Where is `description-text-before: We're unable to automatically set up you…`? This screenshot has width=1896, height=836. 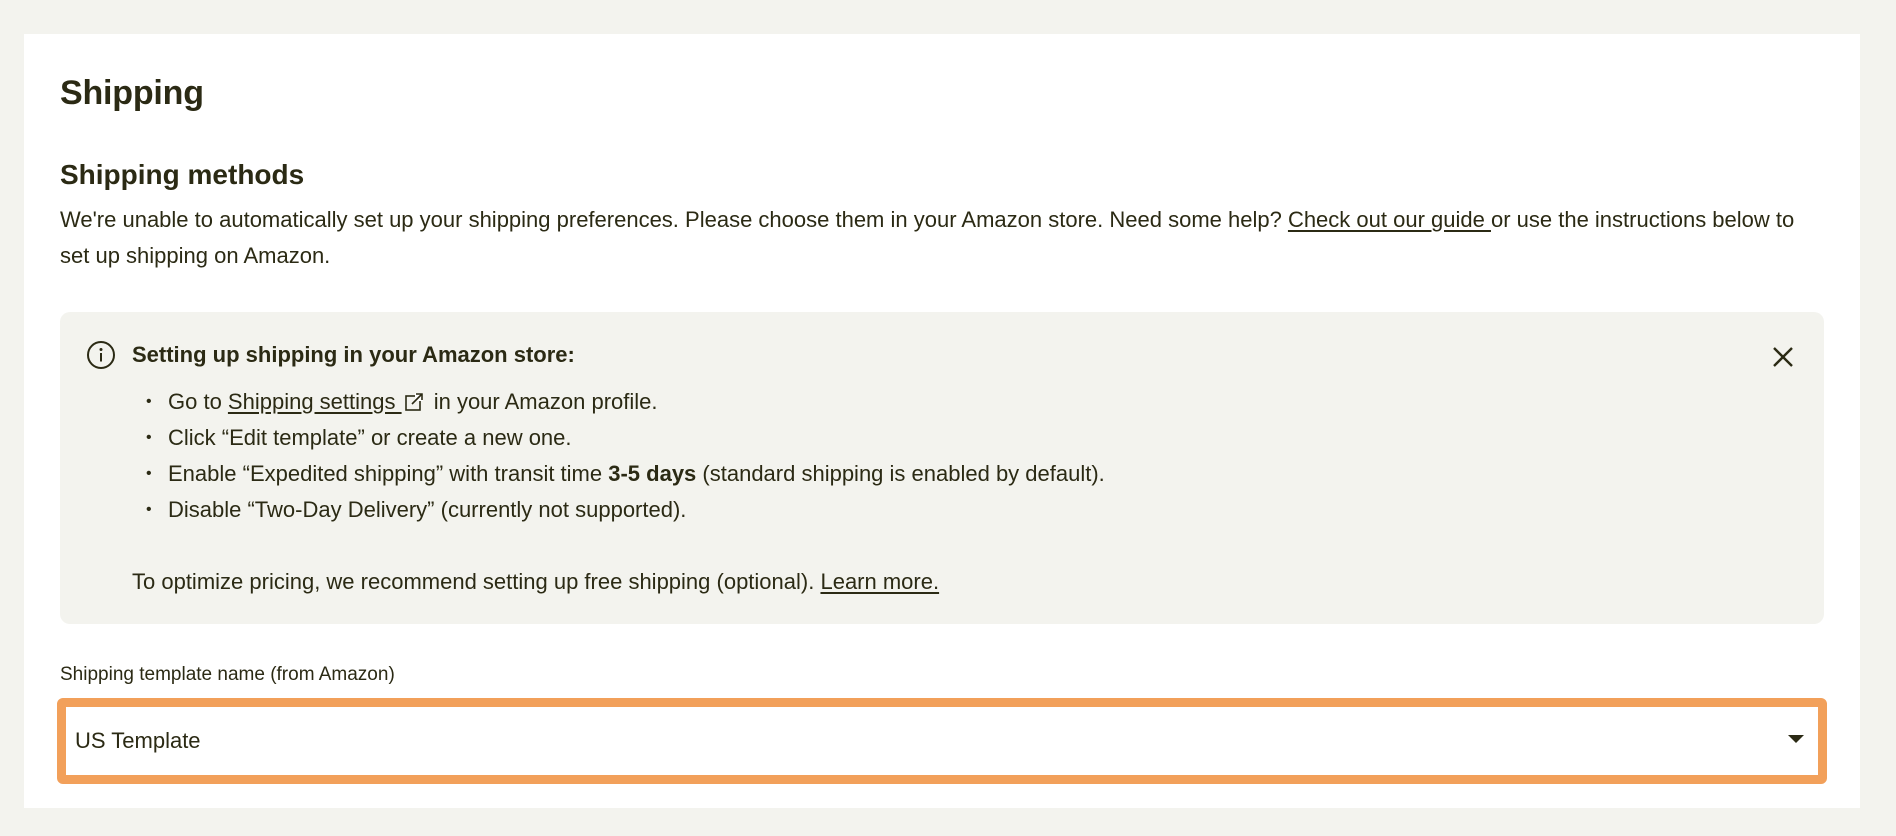 description-text-before: We're unable to automatically set up you… is located at coordinates (674, 219).